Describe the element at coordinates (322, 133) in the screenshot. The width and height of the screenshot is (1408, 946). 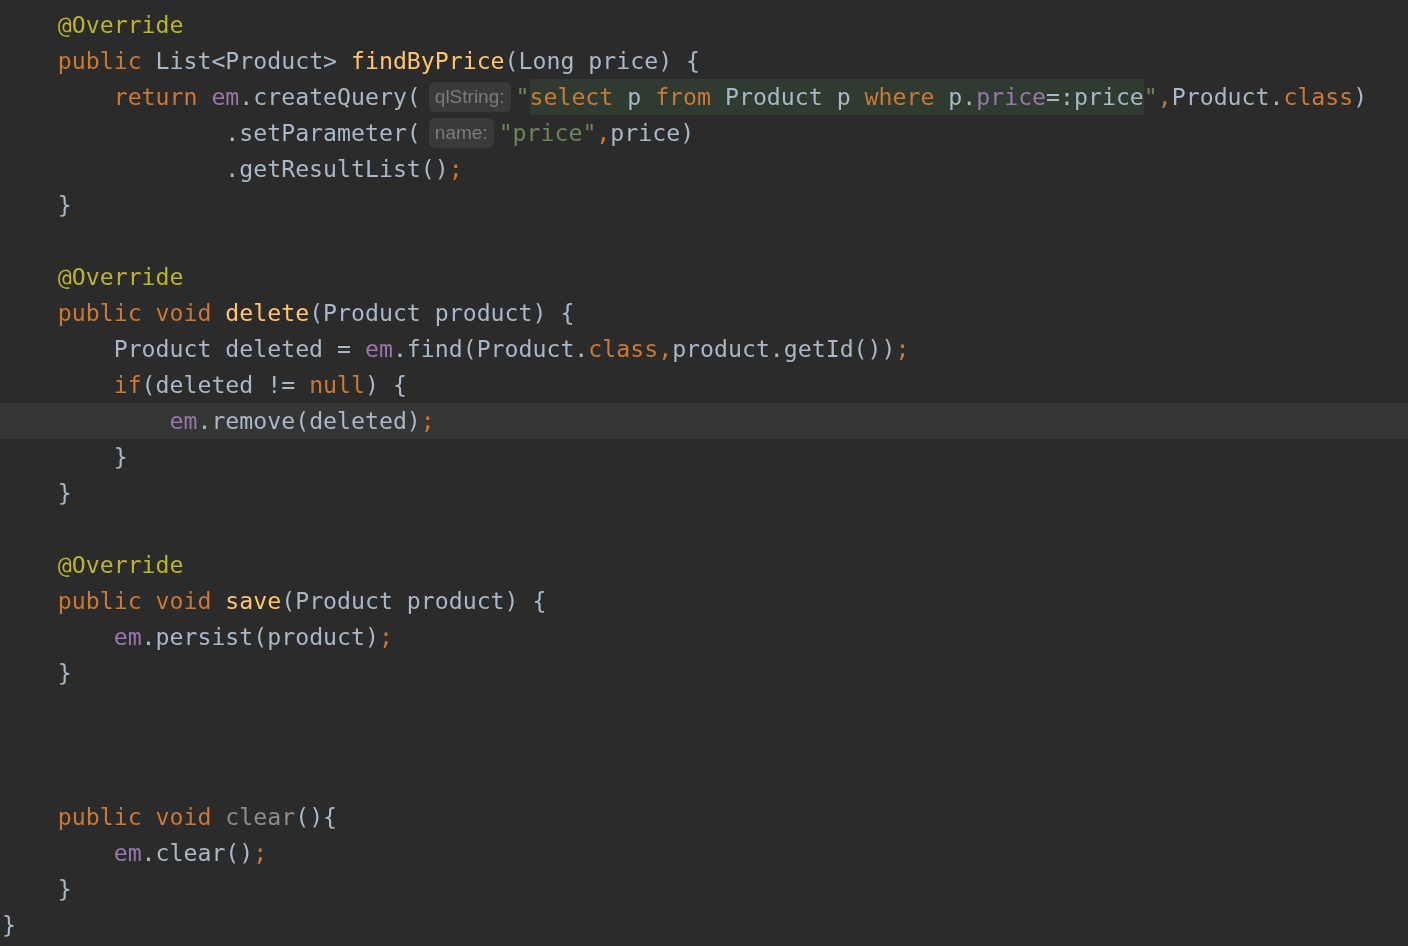
I see `code-token: .setParameter(` at that location.